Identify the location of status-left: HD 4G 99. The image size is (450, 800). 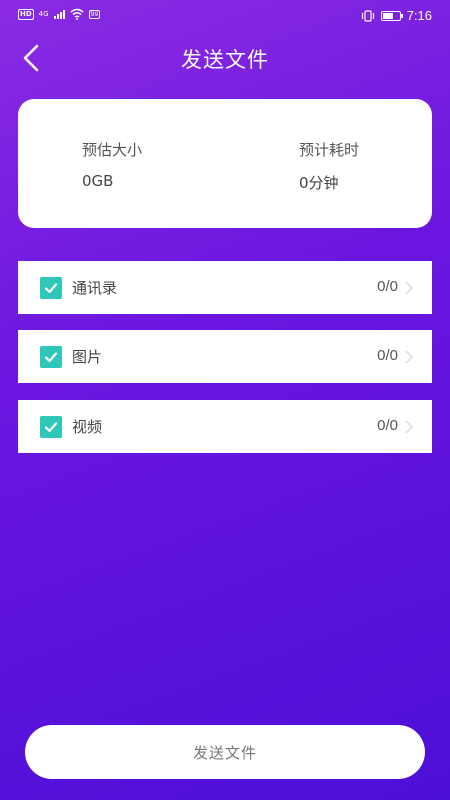
(59, 14).